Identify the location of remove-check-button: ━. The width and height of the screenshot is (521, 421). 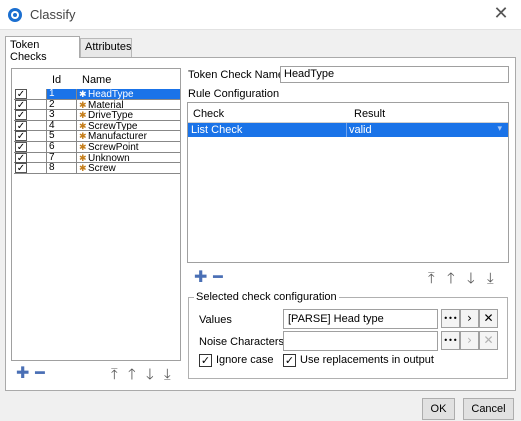
(218, 277).